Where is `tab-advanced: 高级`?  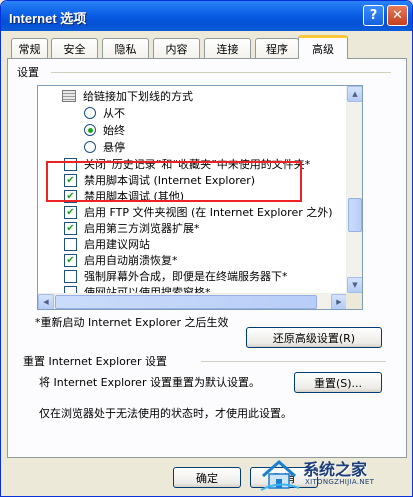 tab-advanced: 高级 is located at coordinates (323, 47).